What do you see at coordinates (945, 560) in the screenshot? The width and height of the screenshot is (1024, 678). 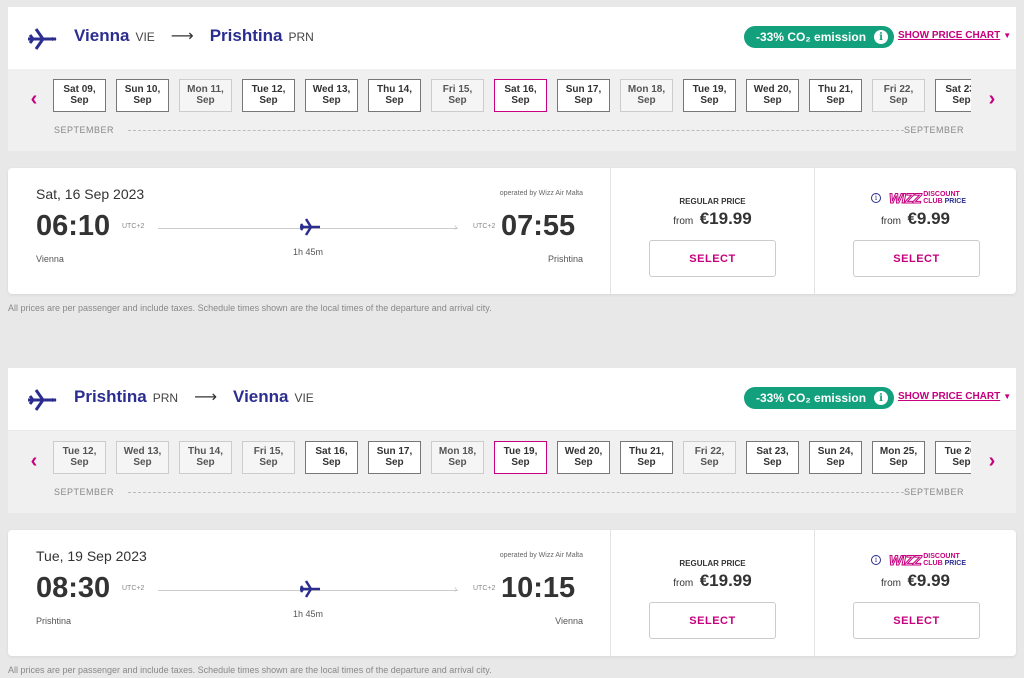 I see `club-logo-text: DISCOUNT CLUB PRICE` at bounding box center [945, 560].